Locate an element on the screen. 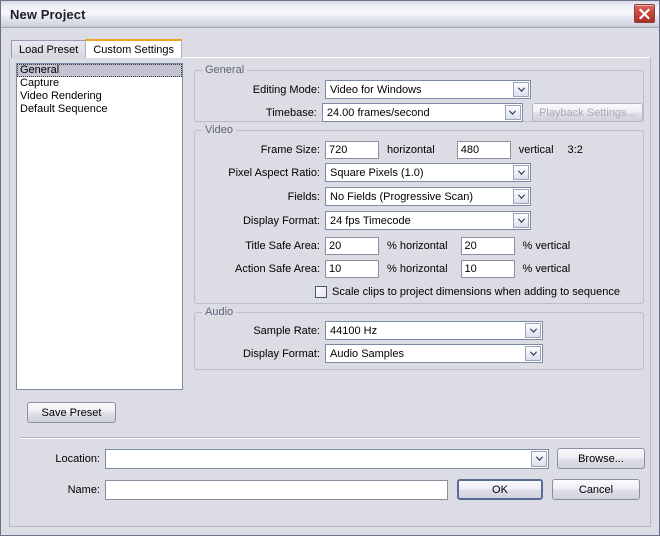 The height and width of the screenshot is (536, 660). close-icon is located at coordinates (644, 14).